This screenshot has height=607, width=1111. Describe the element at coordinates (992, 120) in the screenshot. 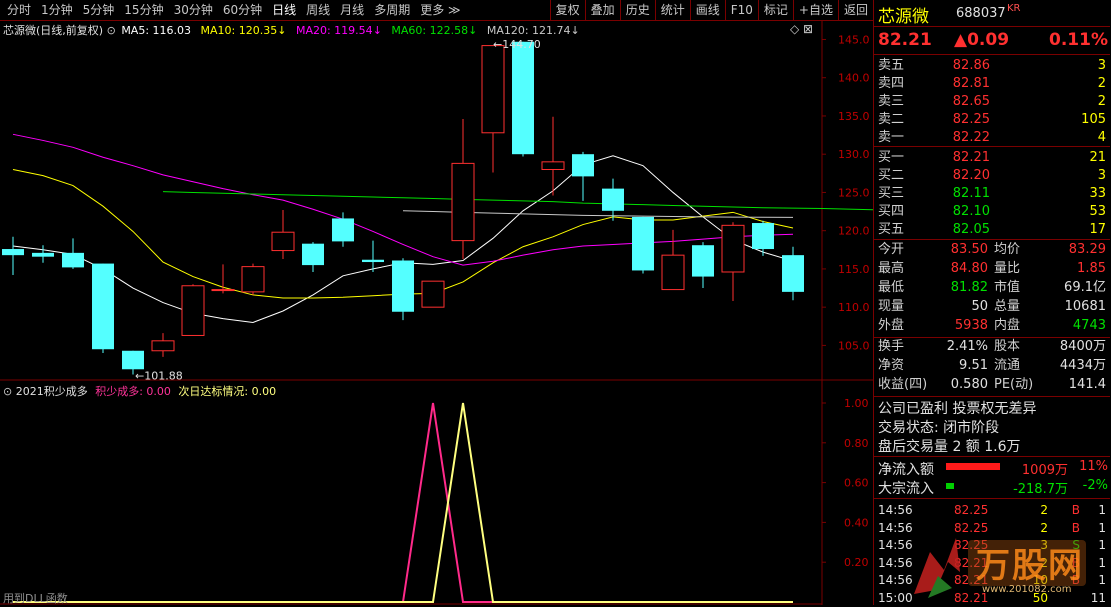

I see `ask-row: 卖二 82.25 105` at that location.